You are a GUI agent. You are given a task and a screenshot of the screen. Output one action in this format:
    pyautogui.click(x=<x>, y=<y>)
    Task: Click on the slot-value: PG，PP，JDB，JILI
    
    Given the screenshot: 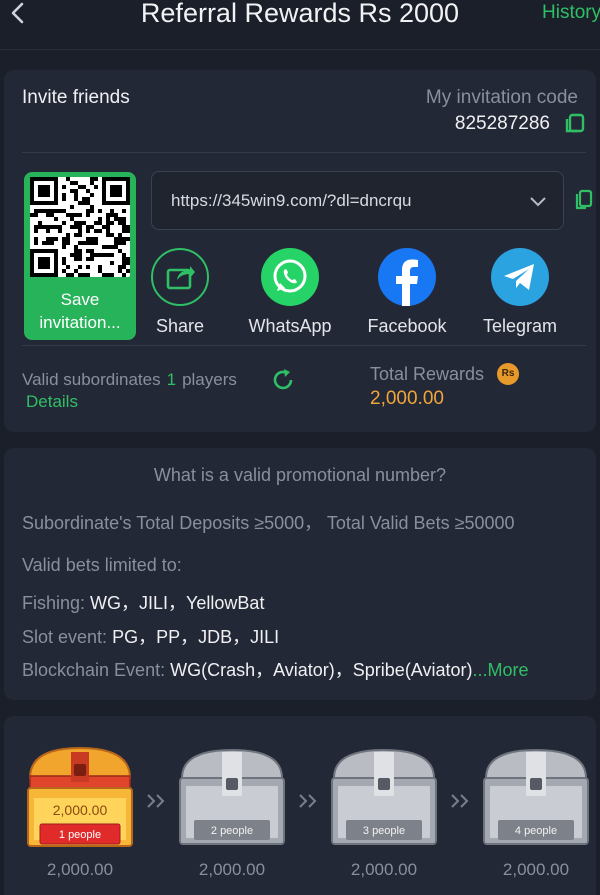 What is the action you would take?
    pyautogui.click(x=196, y=637)
    